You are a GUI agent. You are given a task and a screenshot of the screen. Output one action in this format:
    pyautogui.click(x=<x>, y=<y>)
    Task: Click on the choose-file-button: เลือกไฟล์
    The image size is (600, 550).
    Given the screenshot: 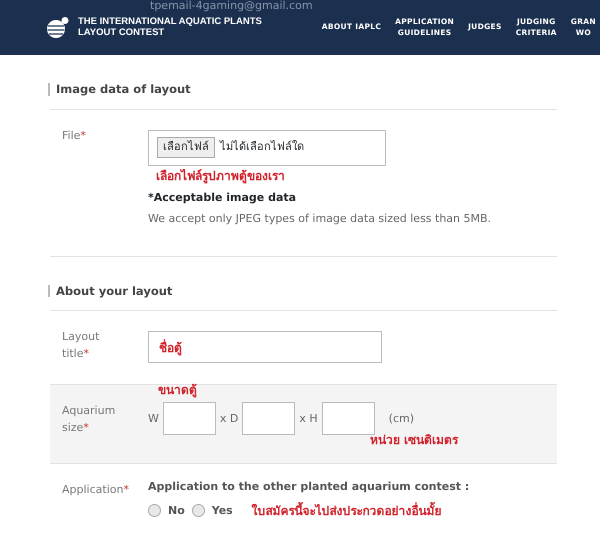 What is the action you would take?
    pyautogui.click(x=186, y=147)
    